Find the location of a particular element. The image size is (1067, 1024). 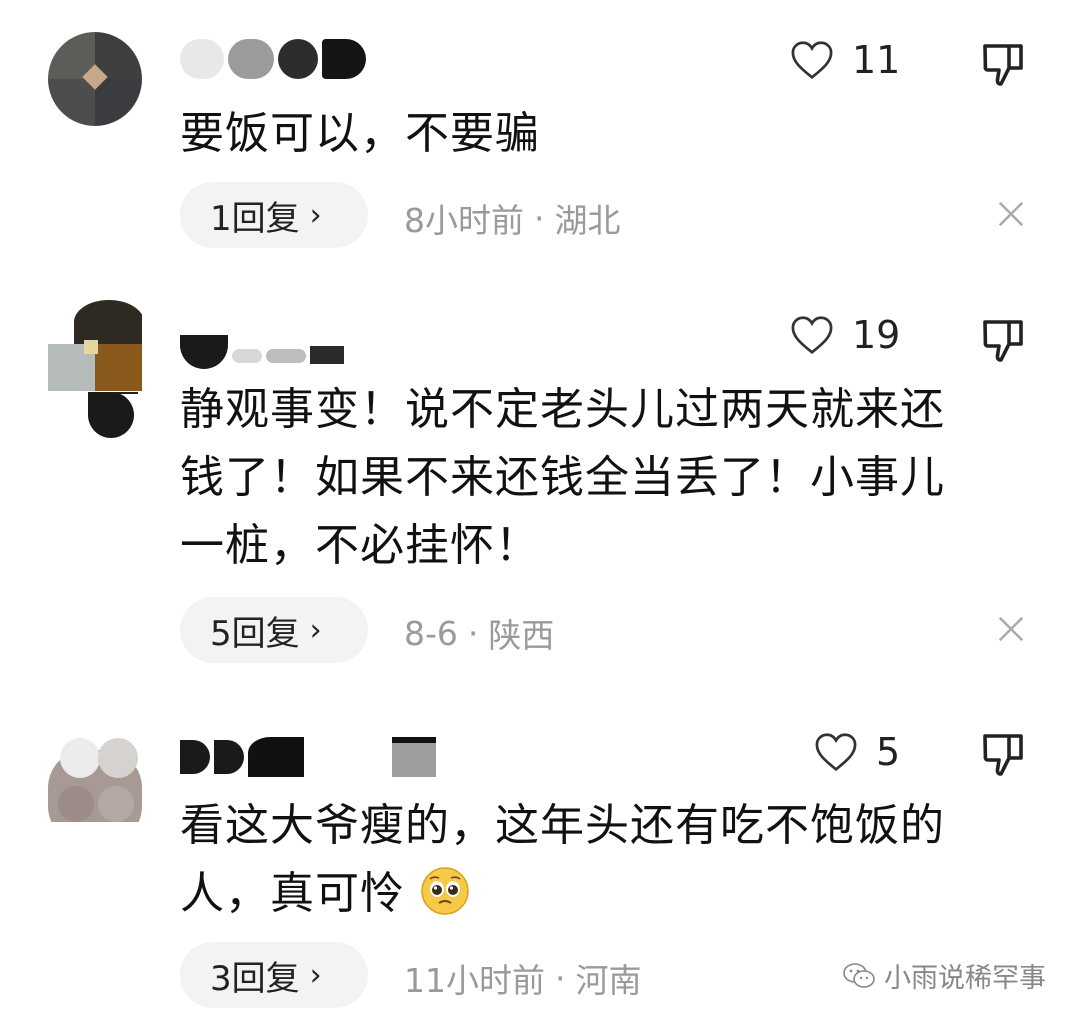

comment-text-line: 一桩，不必挂怀！ is located at coordinates (360, 545).